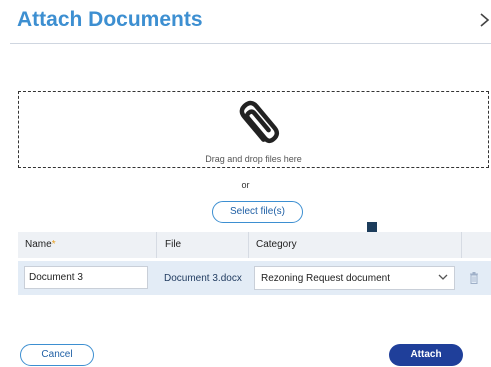  What do you see at coordinates (426, 355) in the screenshot?
I see `attach-button: Attach` at bounding box center [426, 355].